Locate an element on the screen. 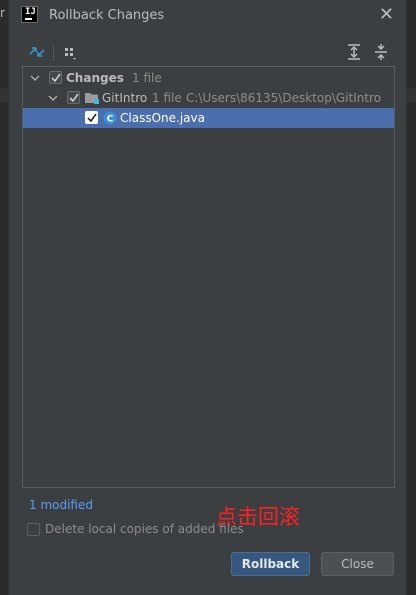 This screenshot has width=416, height=595. rollback-button: Rollback is located at coordinates (270, 564).